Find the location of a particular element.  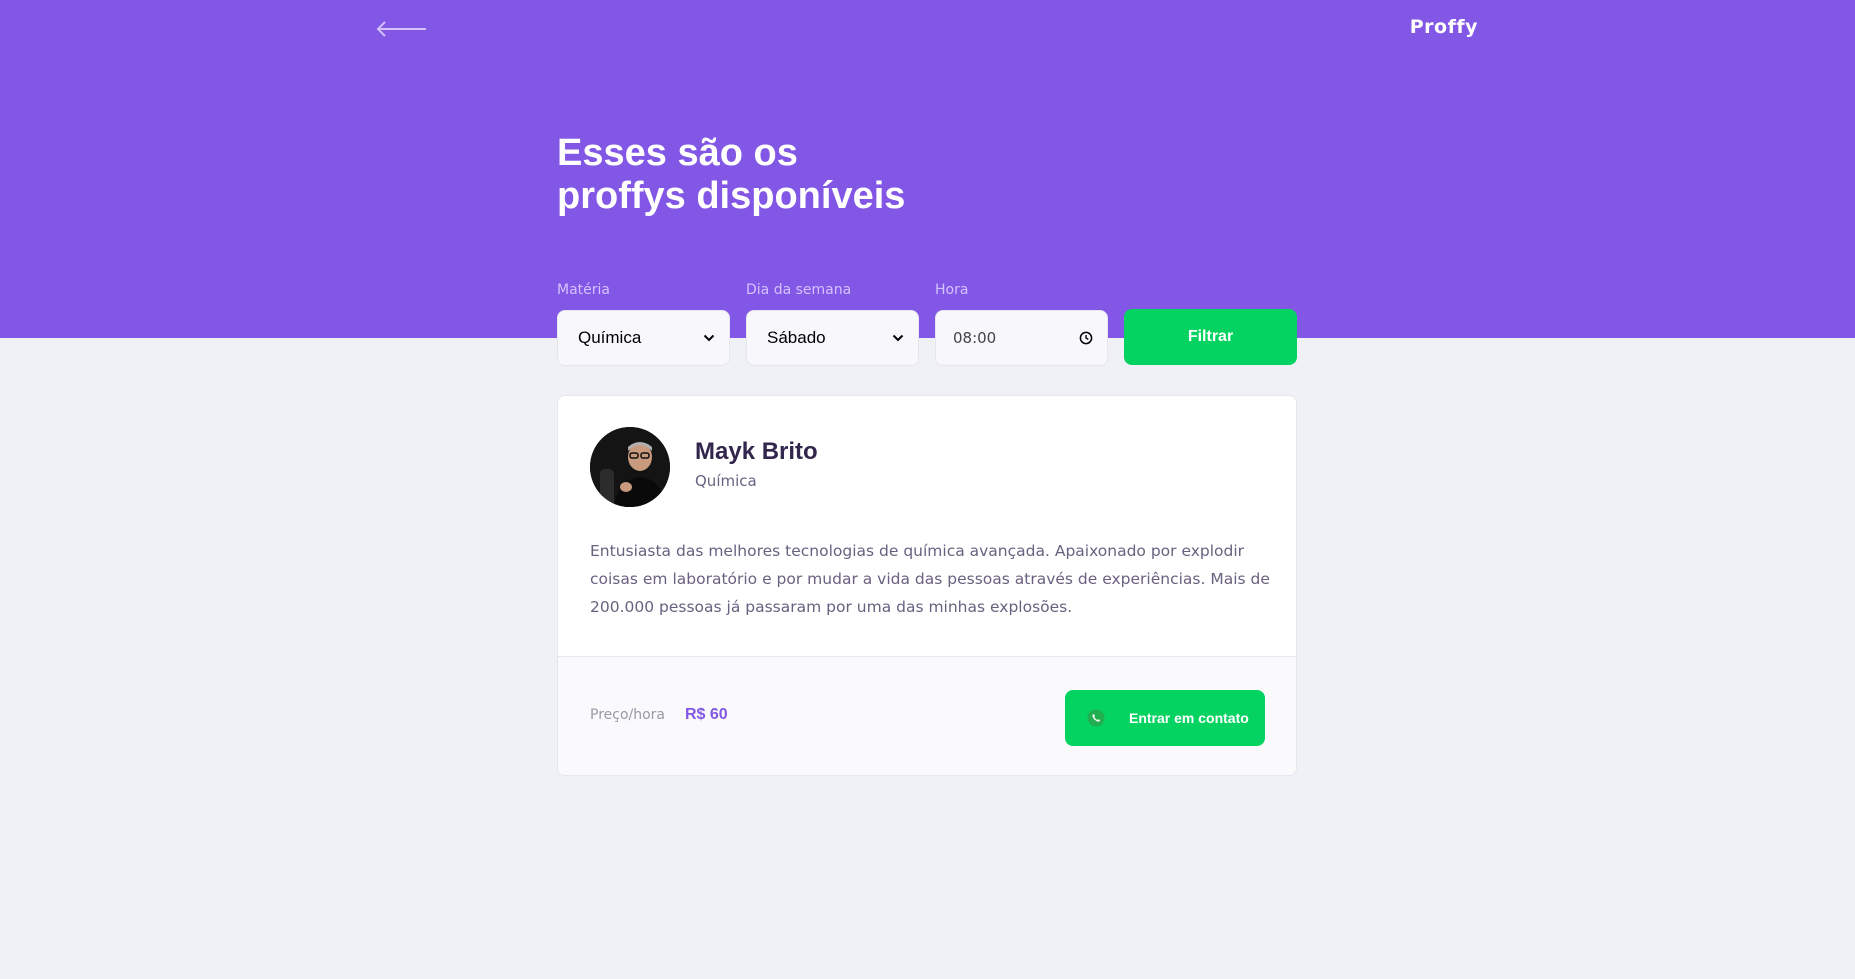

weekday-select-value: Sábado is located at coordinates (796, 337).